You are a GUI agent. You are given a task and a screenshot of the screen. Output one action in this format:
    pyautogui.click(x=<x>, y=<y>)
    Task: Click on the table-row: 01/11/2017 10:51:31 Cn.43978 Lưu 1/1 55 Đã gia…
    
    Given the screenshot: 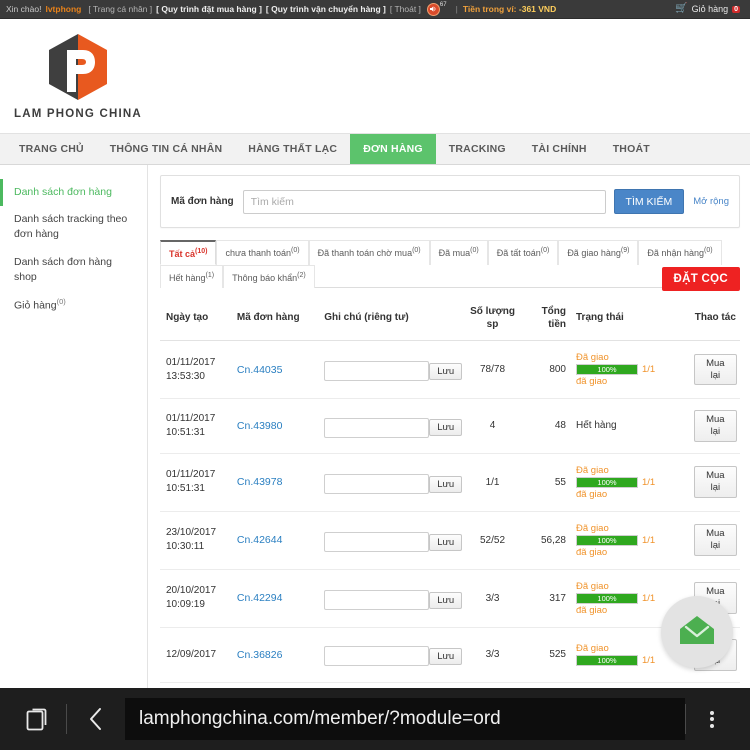 What is the action you would take?
    pyautogui.click(x=450, y=482)
    